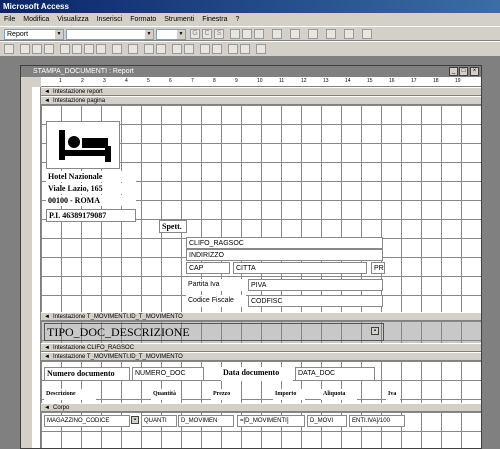  Describe the element at coordinates (277, 34) in the screenshot. I see `fill-color-icon` at that location.